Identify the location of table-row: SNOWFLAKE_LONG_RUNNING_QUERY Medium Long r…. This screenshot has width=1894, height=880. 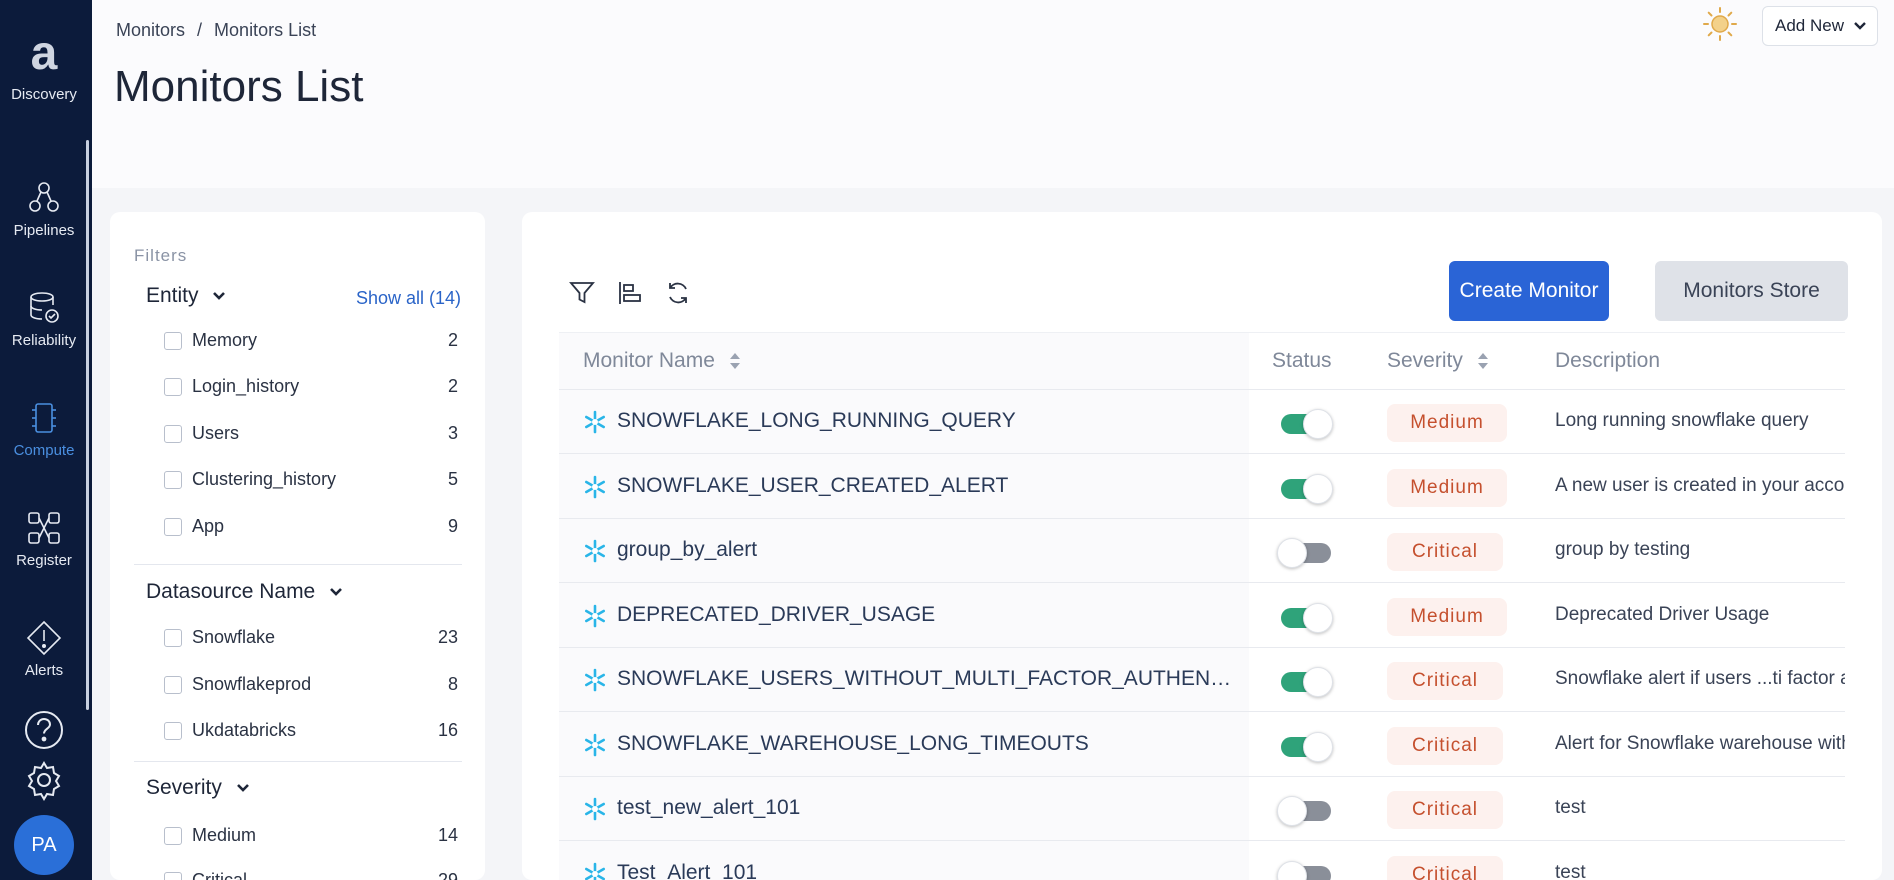
(1202, 422).